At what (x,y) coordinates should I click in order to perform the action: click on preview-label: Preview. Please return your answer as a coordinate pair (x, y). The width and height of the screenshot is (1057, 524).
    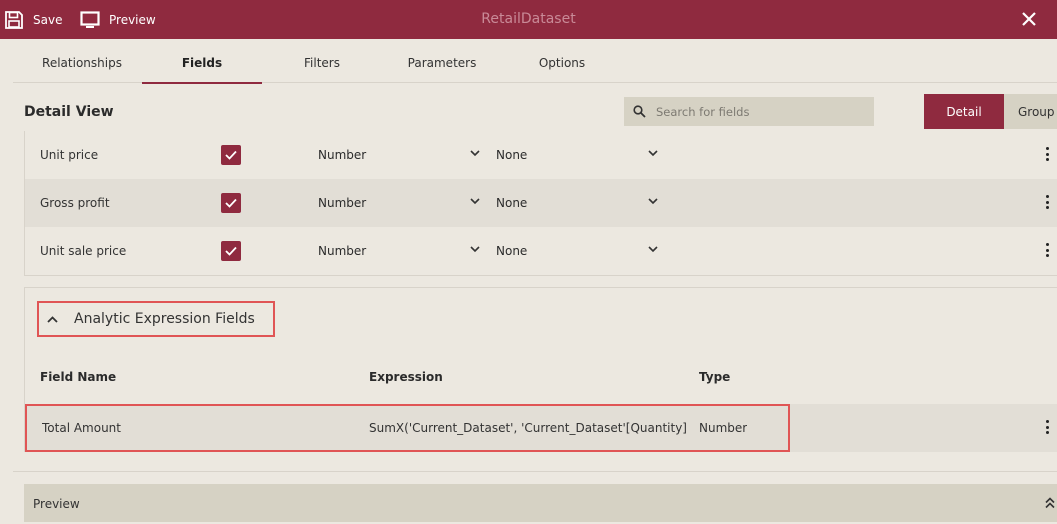
    Looking at the image, I should click on (132, 19).